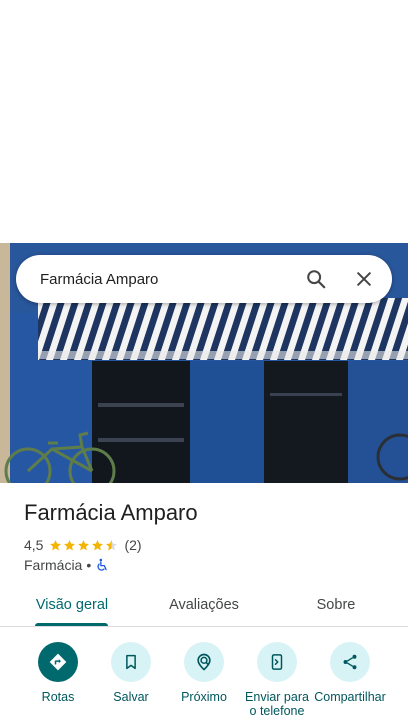  What do you see at coordinates (277, 704) in the screenshot?
I see `send-to-phone-label: Enviar para o telefone` at bounding box center [277, 704].